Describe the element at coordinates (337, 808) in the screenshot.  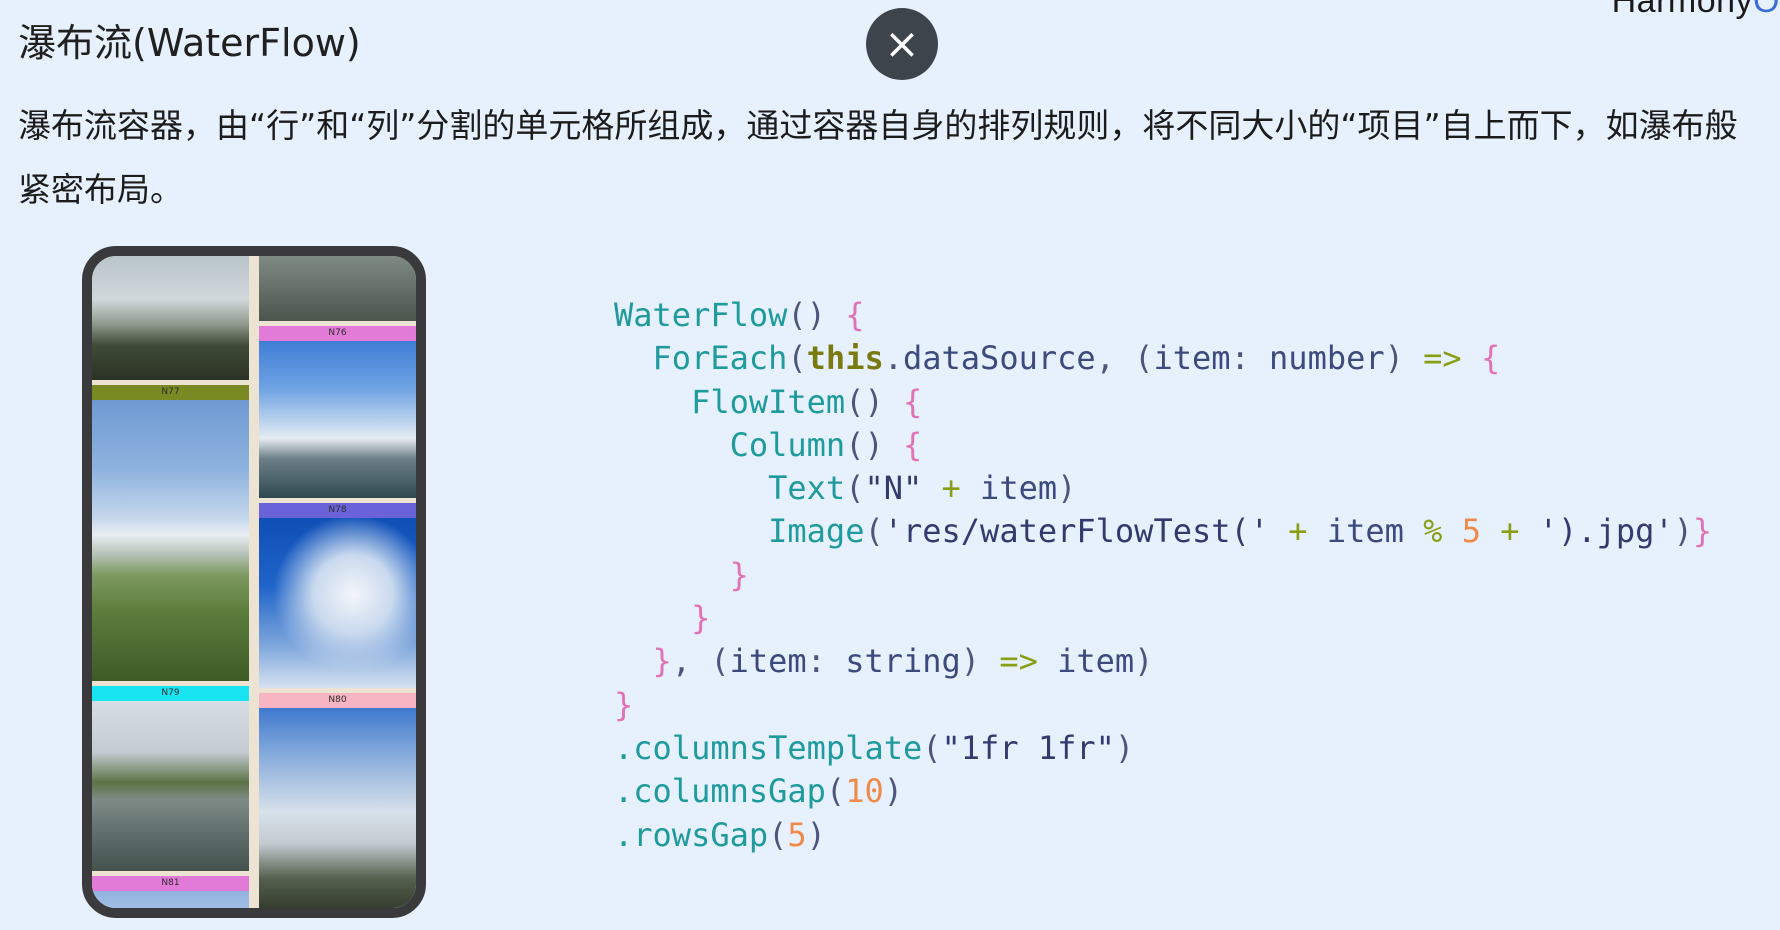
I see `misty-hill-image` at that location.